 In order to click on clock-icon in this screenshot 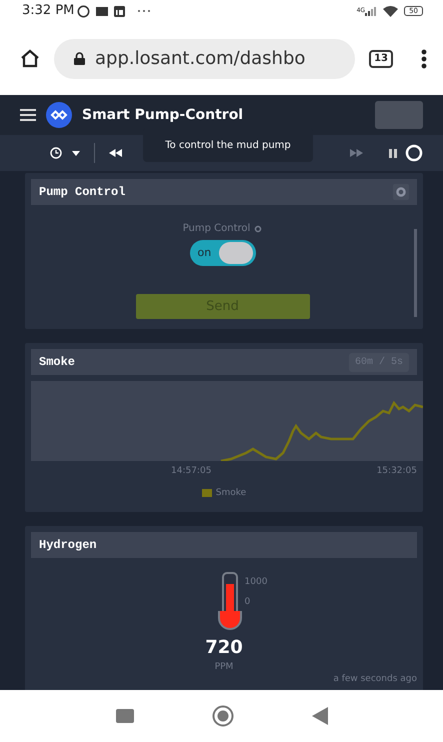, I will do `click(56, 153)`.